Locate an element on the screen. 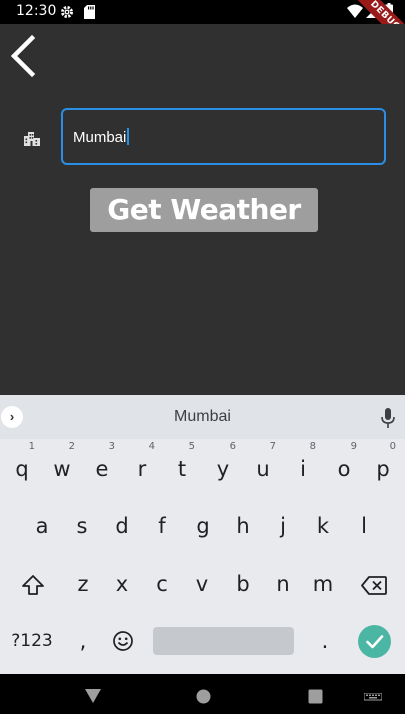 The width and height of the screenshot is (405, 714). key-hint: 3 is located at coordinates (111, 446).